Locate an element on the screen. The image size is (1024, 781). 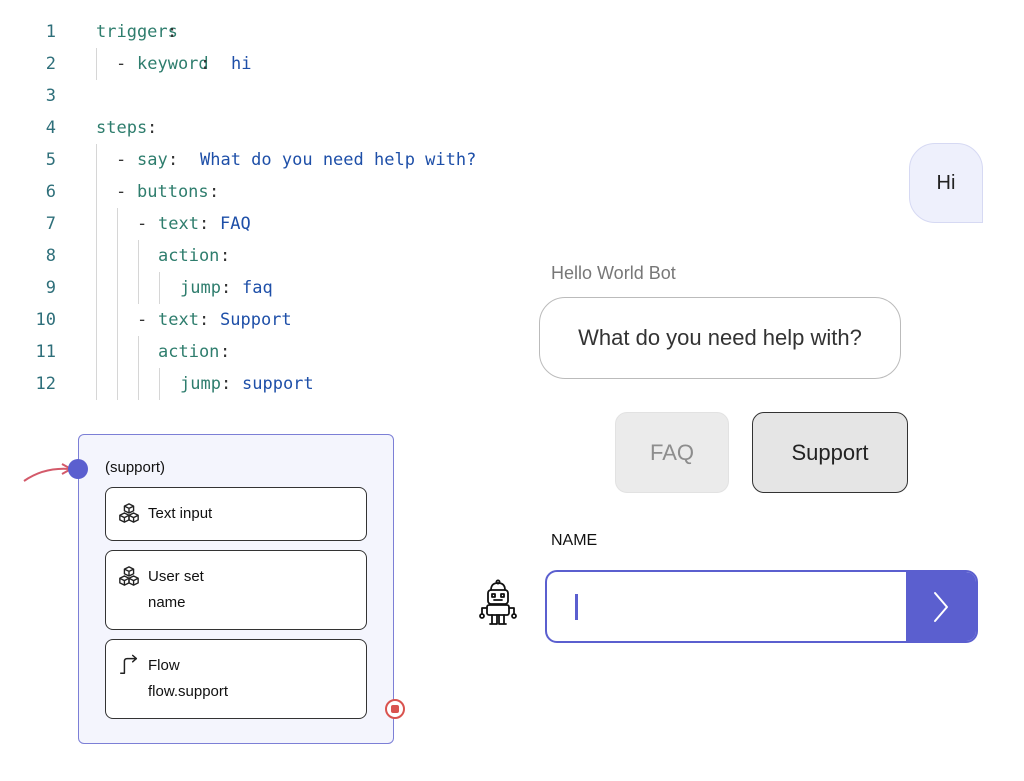
support-button: Support is located at coordinates (830, 452).